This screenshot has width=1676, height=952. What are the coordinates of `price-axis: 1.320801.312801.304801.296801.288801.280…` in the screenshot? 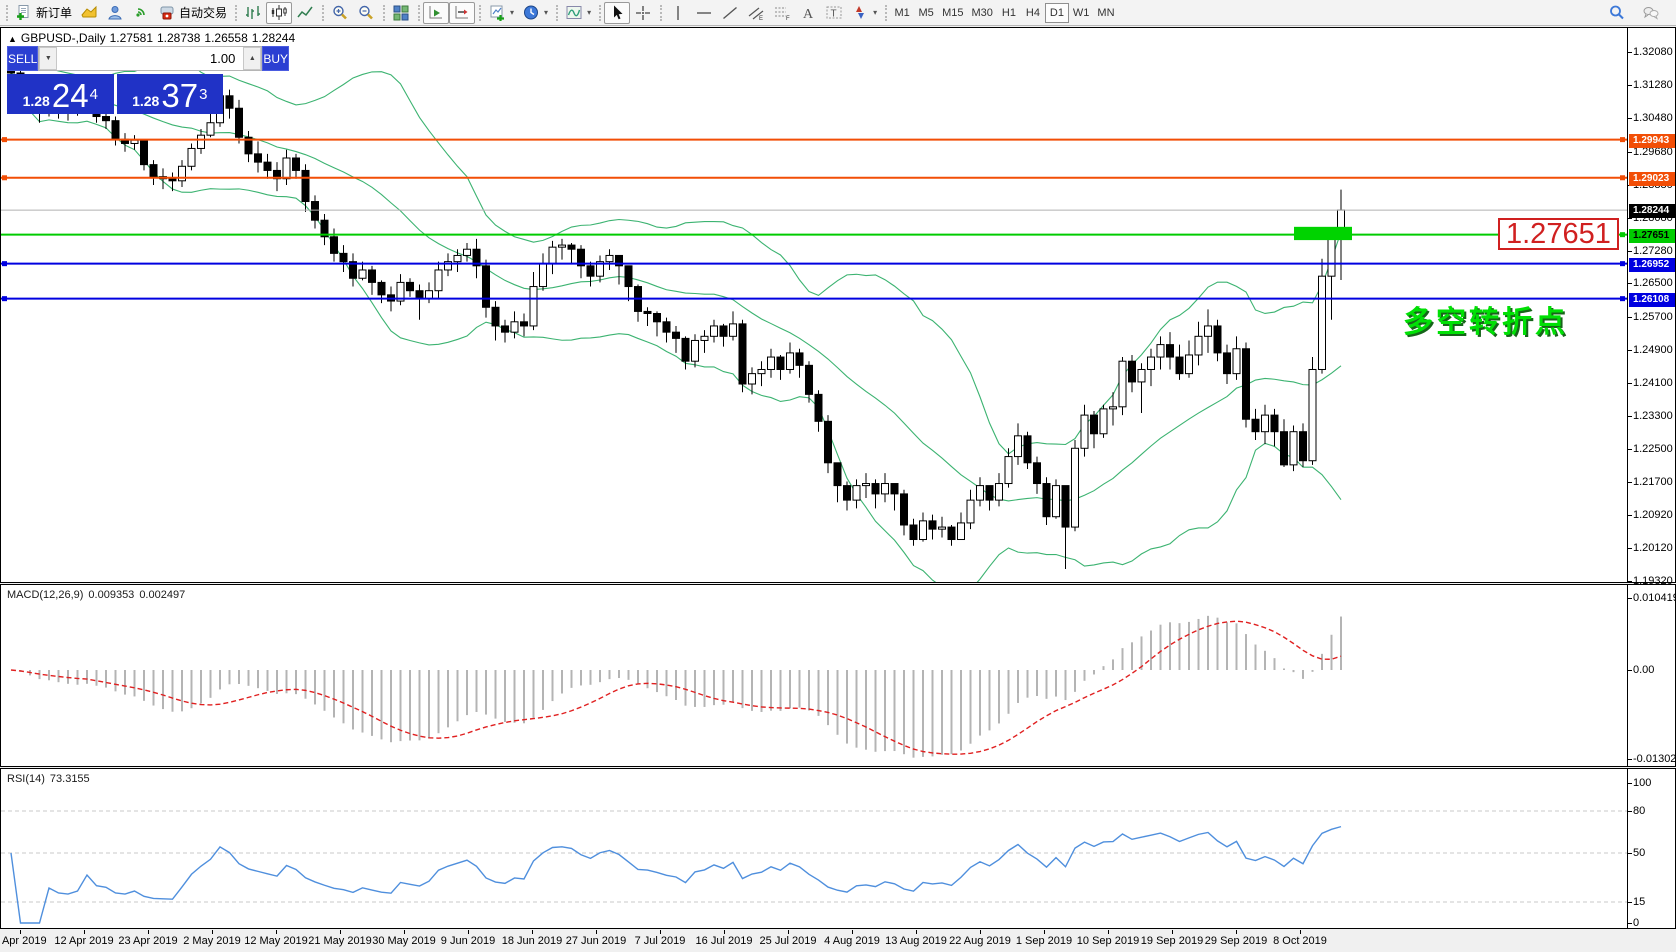 It's located at (1651, 307).